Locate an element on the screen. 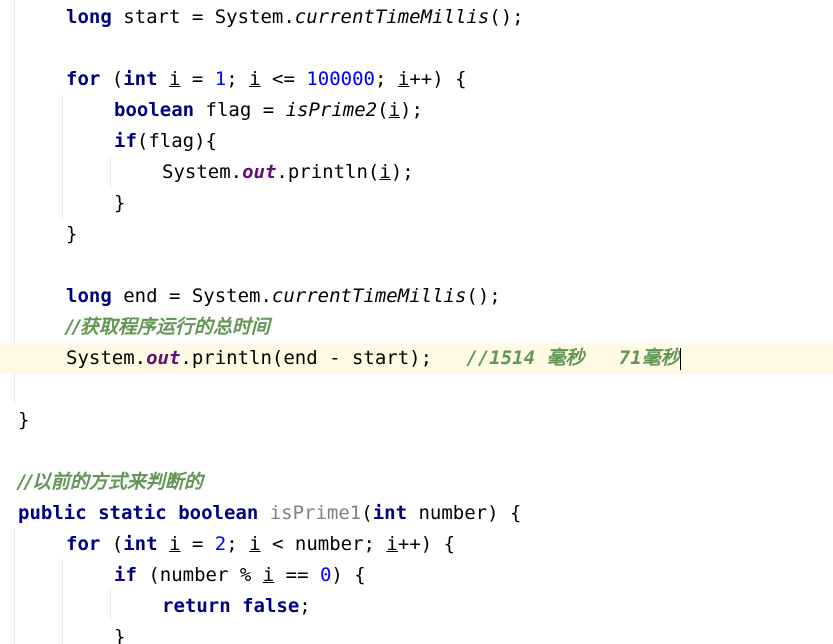  code-line: boolean flag = isPrime2(i); is located at coordinates (416, 110).